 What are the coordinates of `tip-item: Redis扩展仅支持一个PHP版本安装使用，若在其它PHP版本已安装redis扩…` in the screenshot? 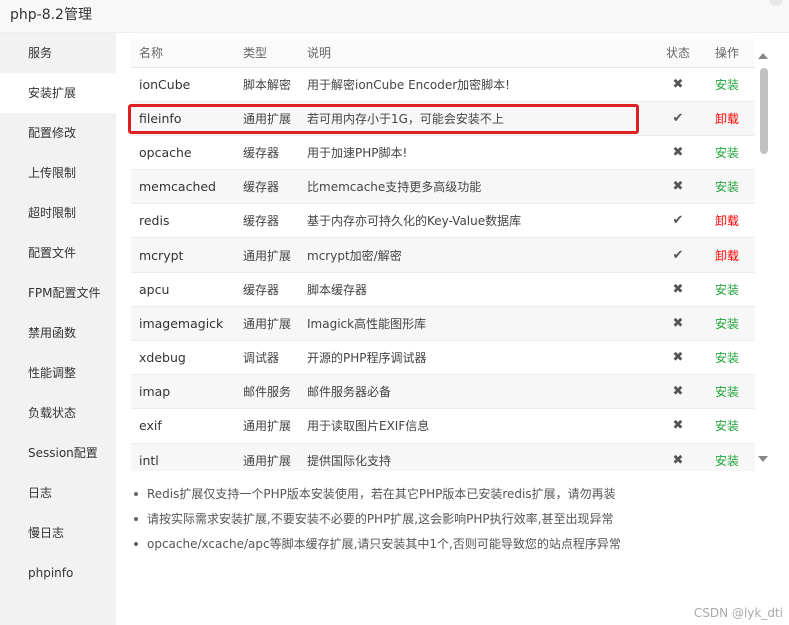 It's located at (377, 497).